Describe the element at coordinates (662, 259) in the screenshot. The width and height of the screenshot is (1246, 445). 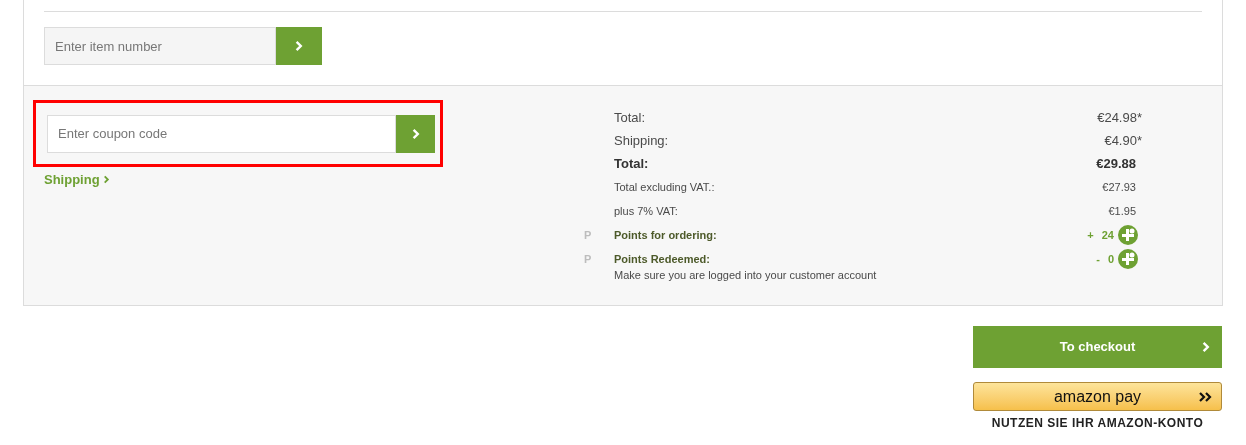
I see `points-label: Points Redeemed:` at that location.